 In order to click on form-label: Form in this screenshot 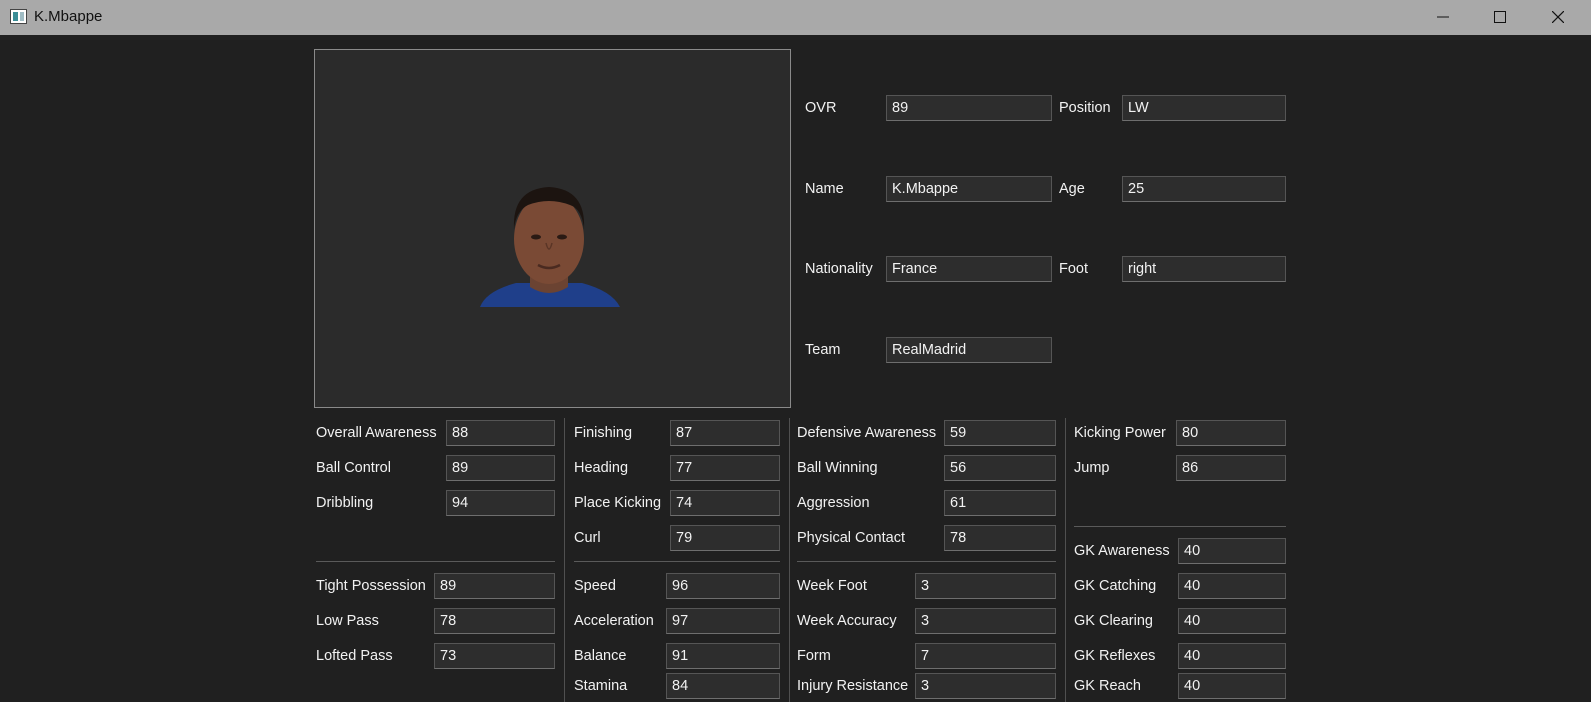, I will do `click(814, 656)`.